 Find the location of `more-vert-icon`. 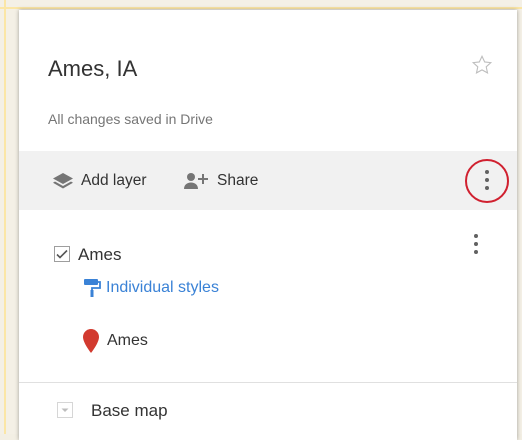

more-vert-icon is located at coordinates (487, 180).